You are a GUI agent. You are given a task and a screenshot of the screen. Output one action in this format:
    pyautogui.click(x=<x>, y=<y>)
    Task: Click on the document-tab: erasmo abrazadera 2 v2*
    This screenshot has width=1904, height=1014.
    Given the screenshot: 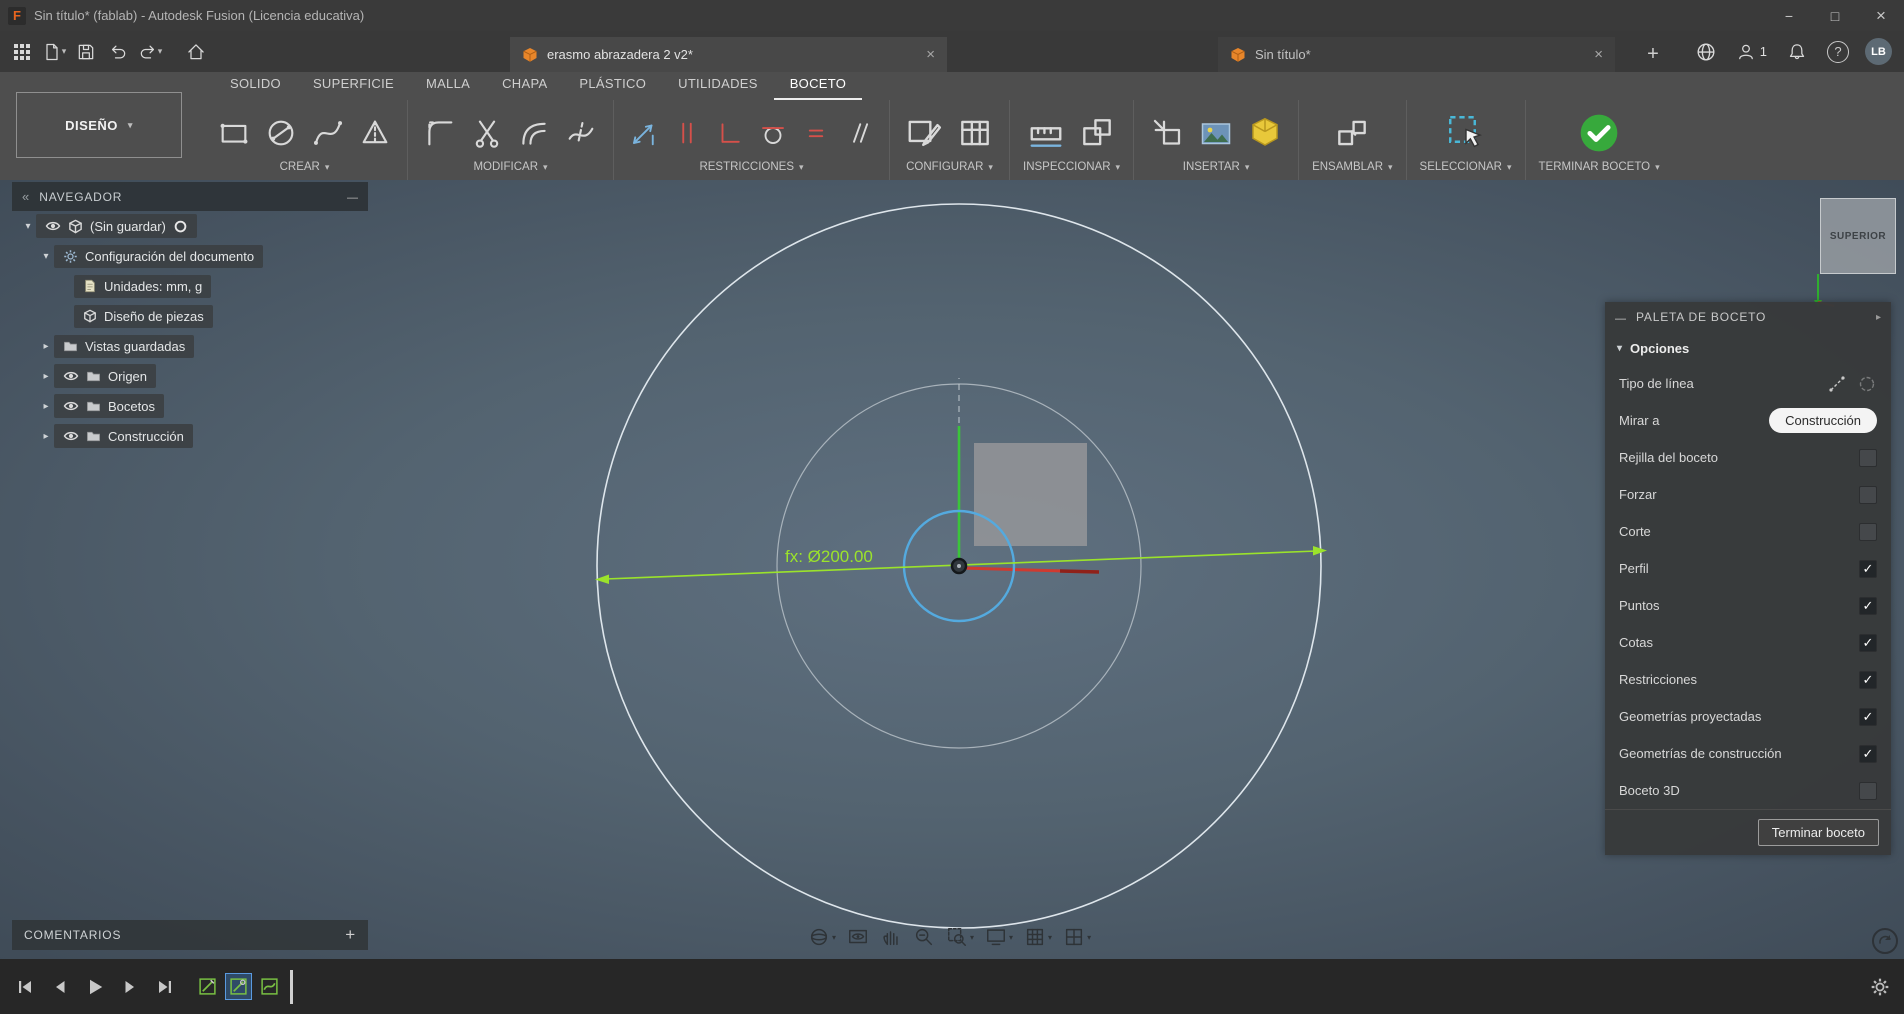 What is the action you would take?
    pyautogui.click(x=728, y=54)
    